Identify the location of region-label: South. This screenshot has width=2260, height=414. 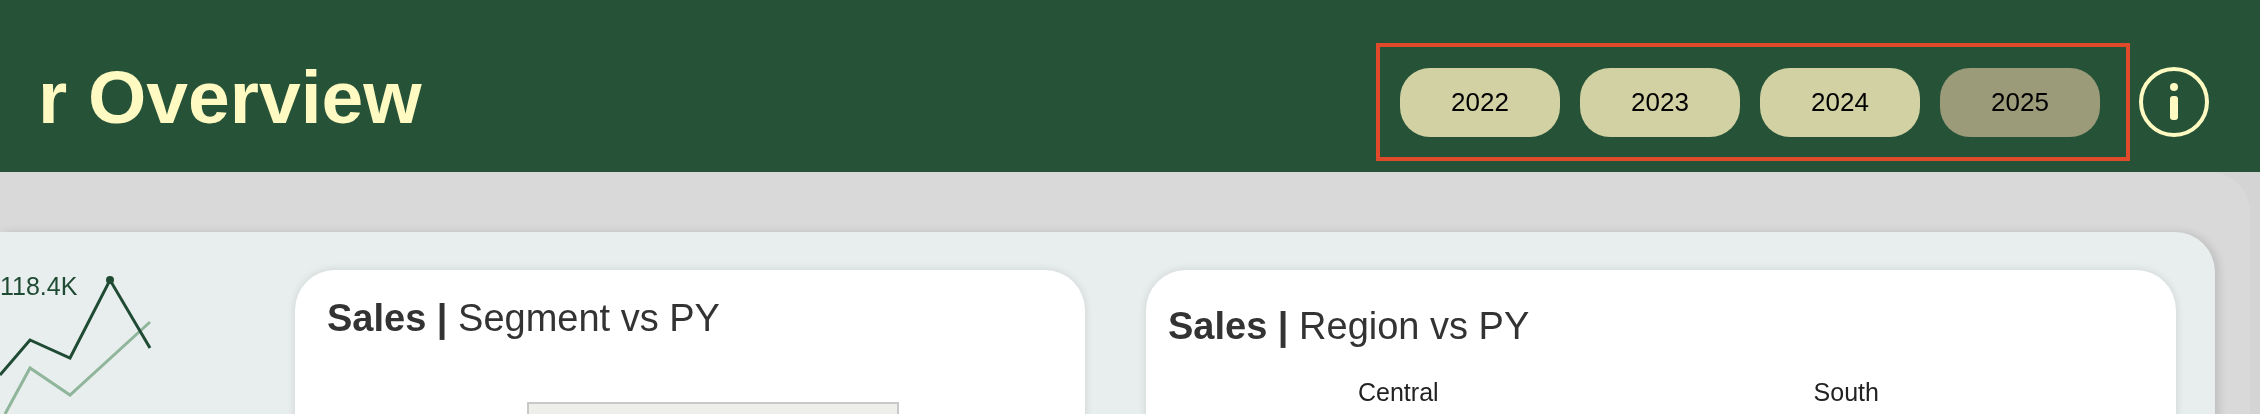
(1846, 392).